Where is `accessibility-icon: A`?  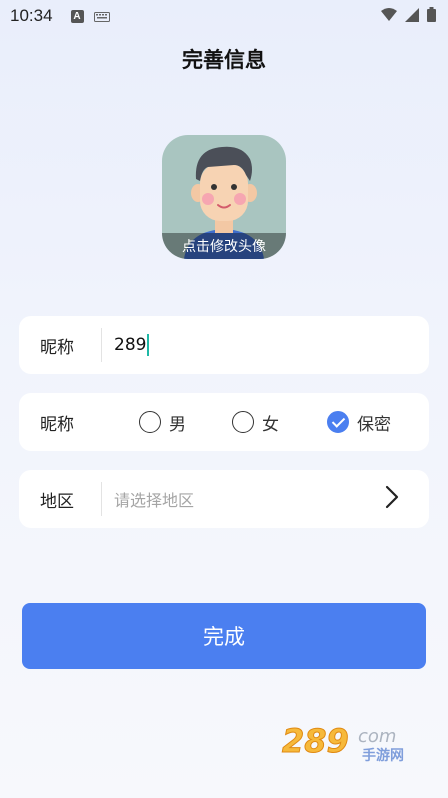 accessibility-icon: A is located at coordinates (77, 16).